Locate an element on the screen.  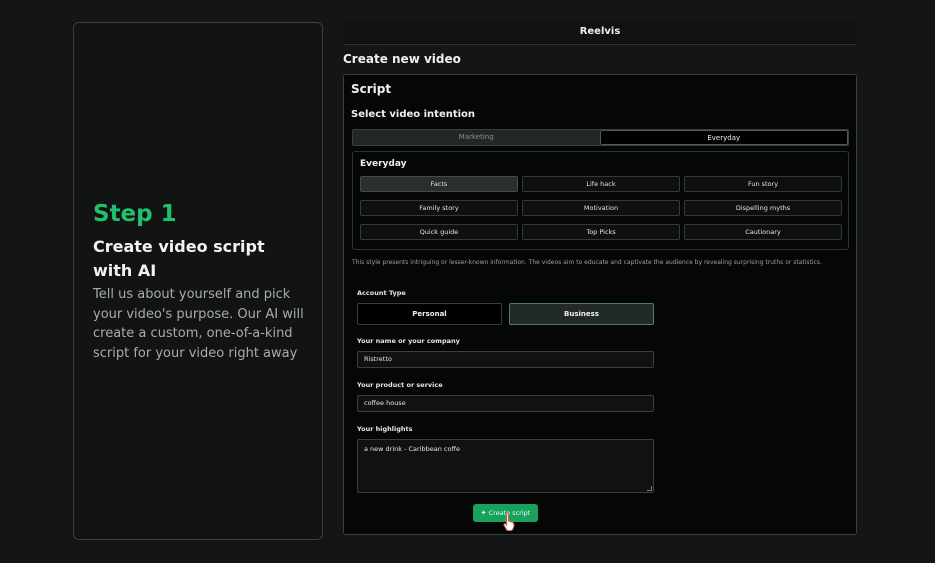
product-label: Your product or service is located at coordinates (400, 385).